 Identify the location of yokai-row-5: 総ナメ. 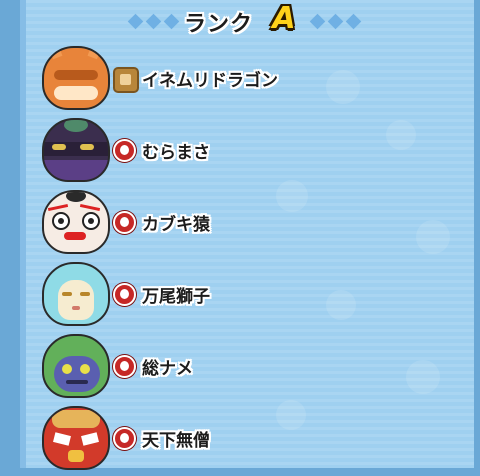
(250, 369).